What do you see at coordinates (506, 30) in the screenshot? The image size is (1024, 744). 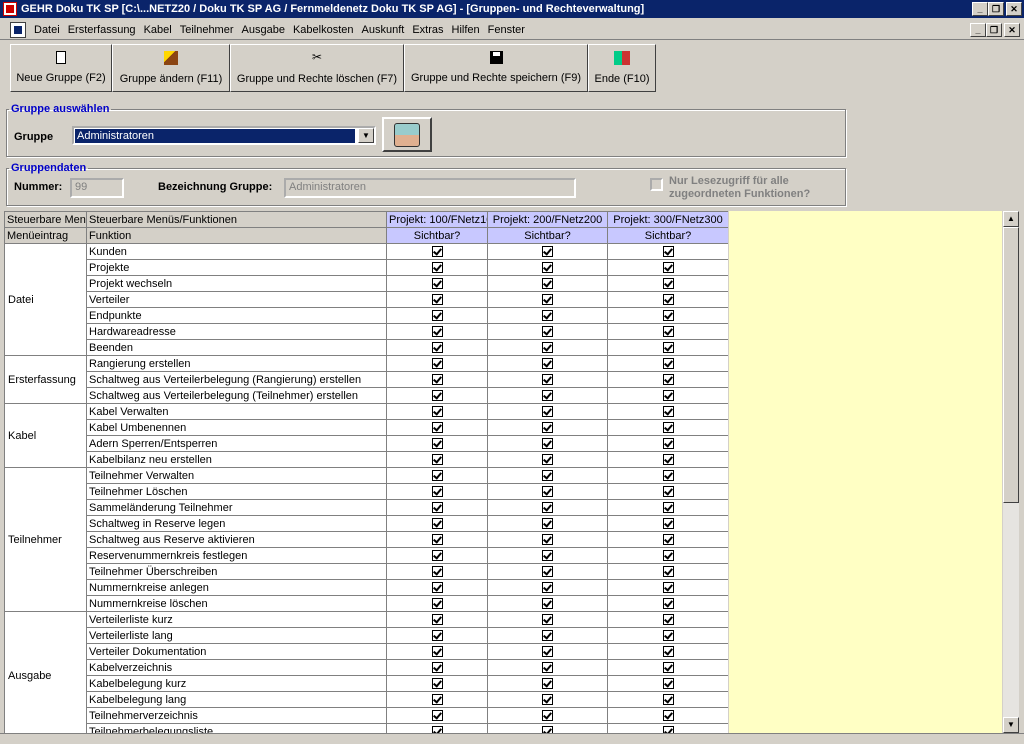 I see `menu-fenster: Fenster` at bounding box center [506, 30].